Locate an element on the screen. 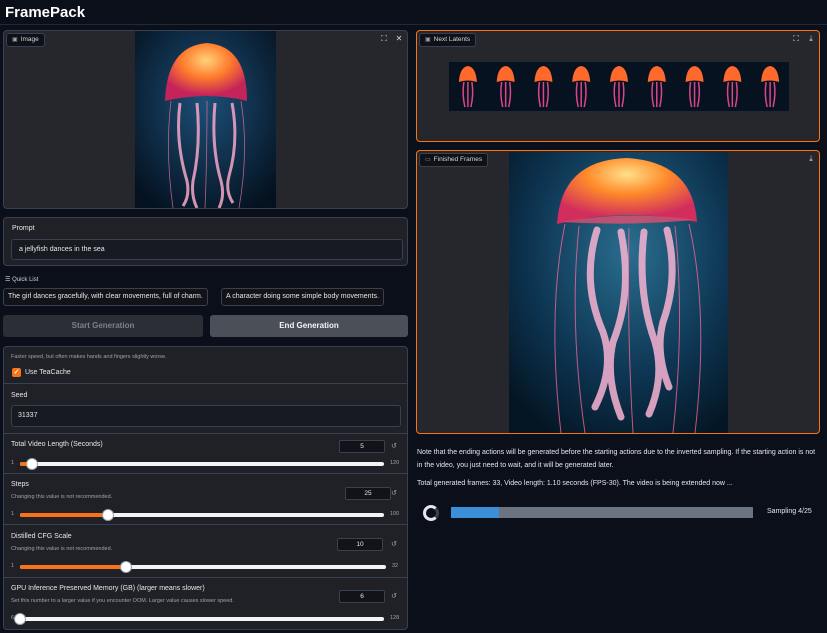 This screenshot has width=827, height=633. prompt-input: a jellyfish dances in the sea is located at coordinates (207, 249).